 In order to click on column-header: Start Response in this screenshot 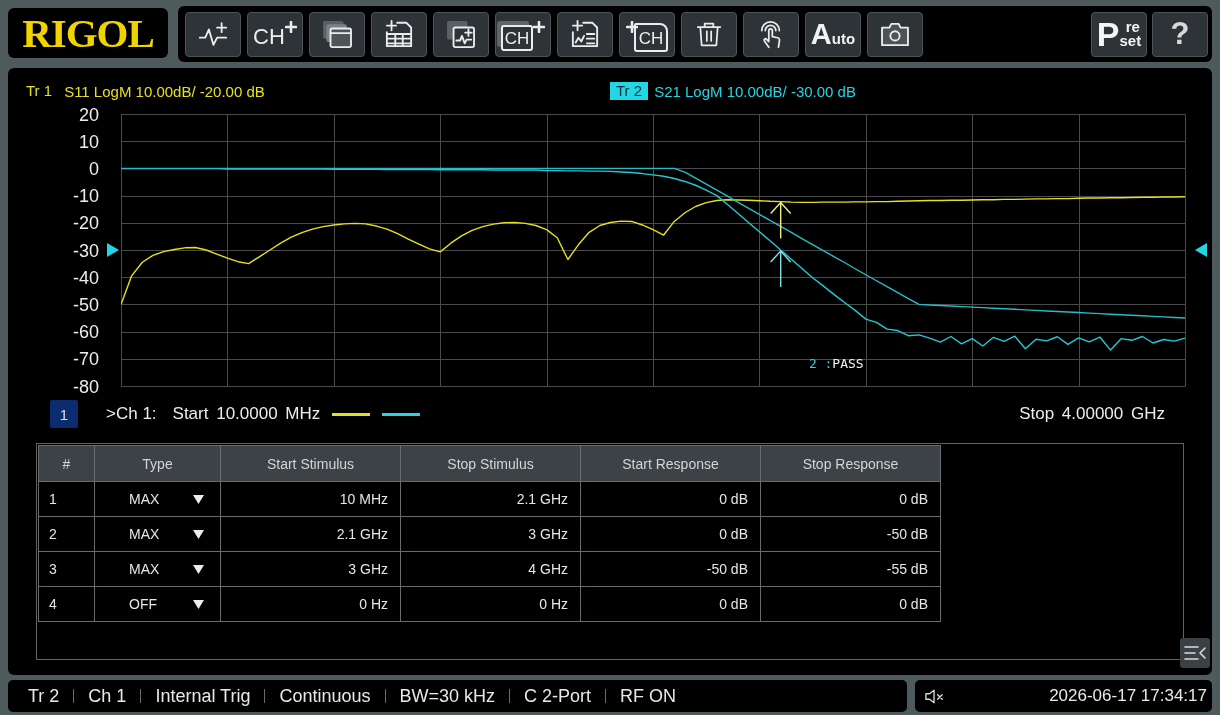, I will do `click(670, 463)`.